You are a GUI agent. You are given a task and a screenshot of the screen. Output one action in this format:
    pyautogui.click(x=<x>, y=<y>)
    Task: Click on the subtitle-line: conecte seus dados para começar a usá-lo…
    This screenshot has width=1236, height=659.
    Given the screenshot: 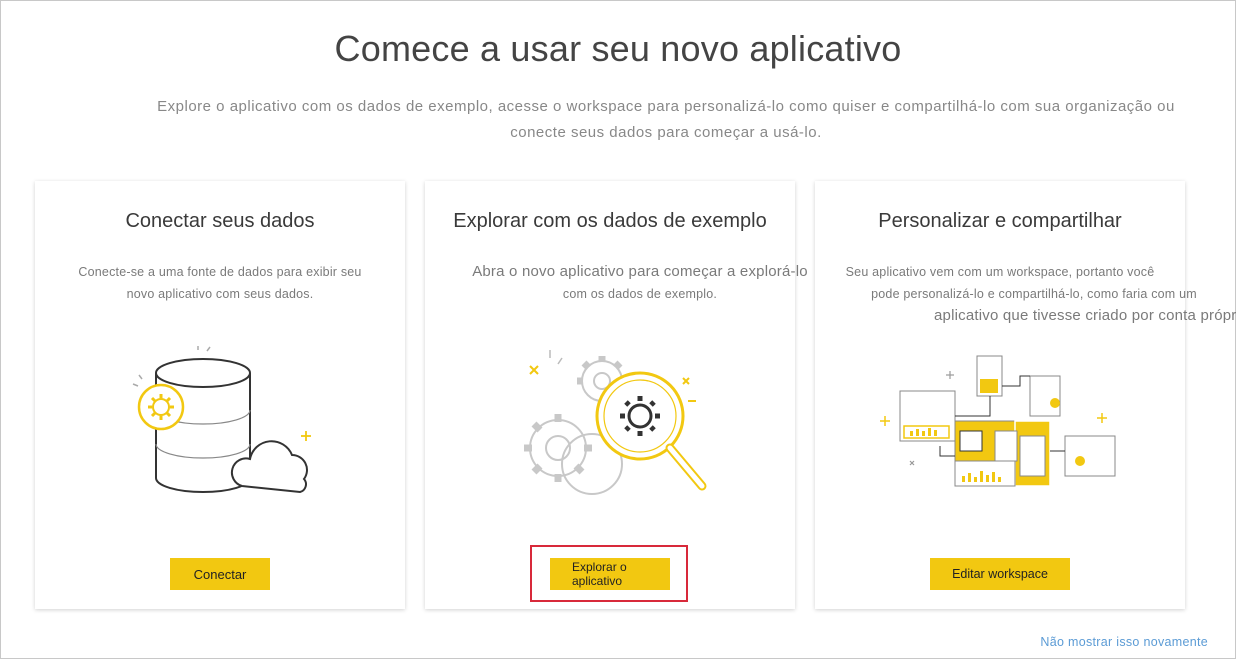 What is the action you would take?
    pyautogui.click(x=666, y=132)
    